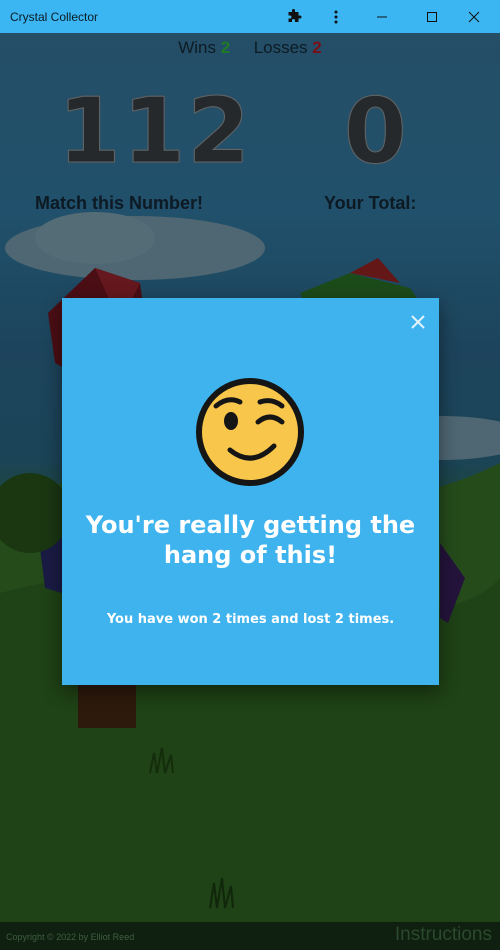 The image size is (500, 950). I want to click on copyright-text: Copyright © 2022 by Elliot Reed, so click(70, 937).